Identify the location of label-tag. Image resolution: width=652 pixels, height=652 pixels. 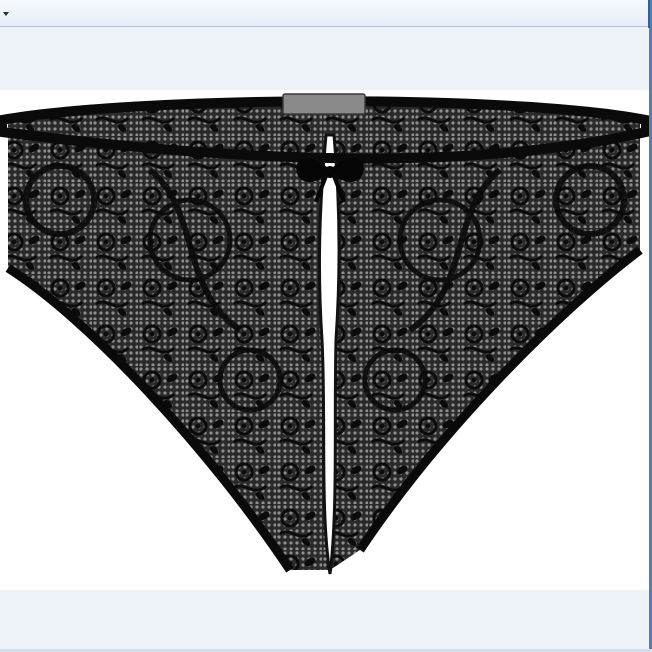
(324, 104).